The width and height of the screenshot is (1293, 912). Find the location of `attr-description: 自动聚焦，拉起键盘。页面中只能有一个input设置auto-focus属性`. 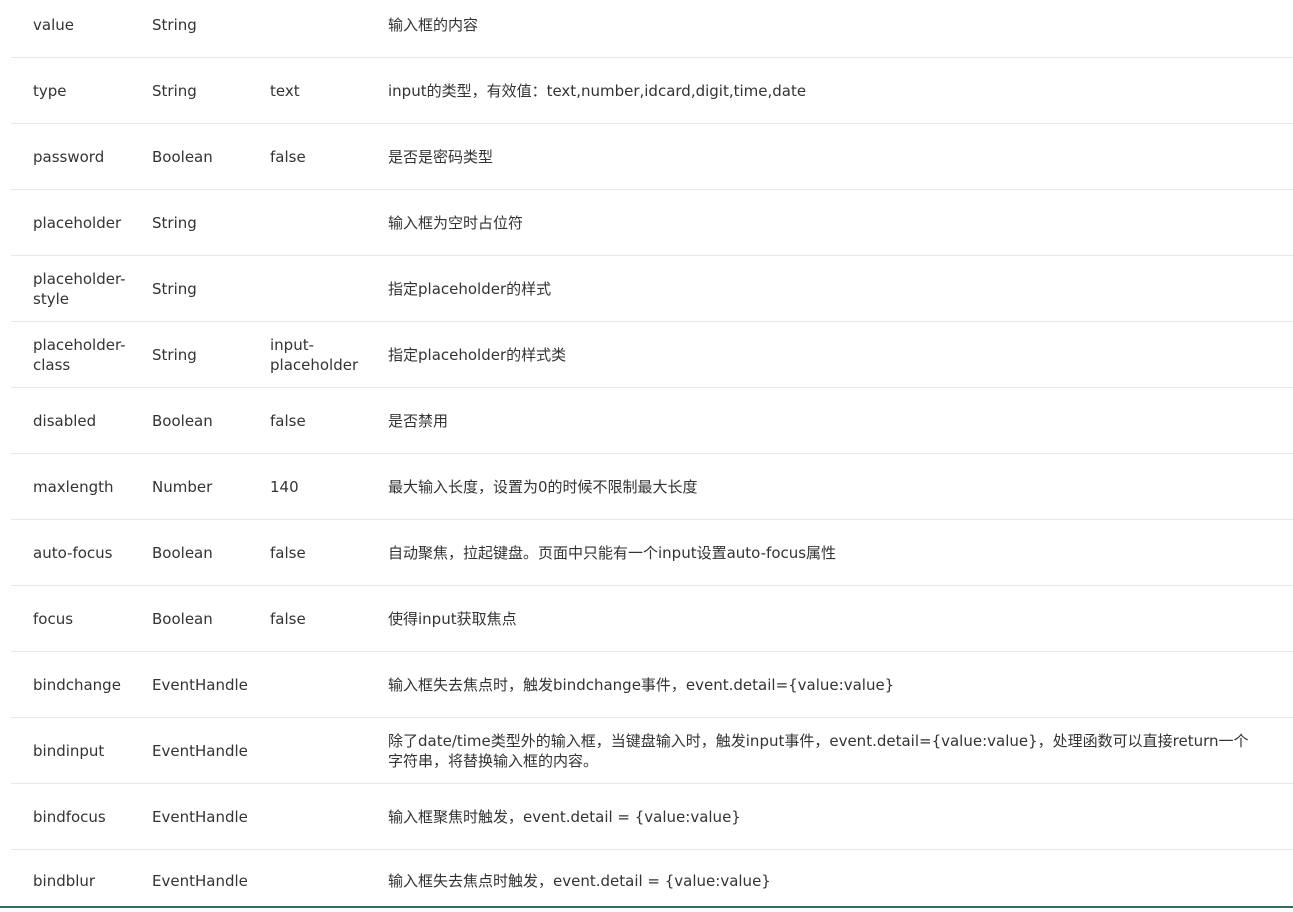

attr-description: 自动聚焦，拉起键盘。页面中只能有一个input设置auto-focus属性 is located at coordinates (829, 553).